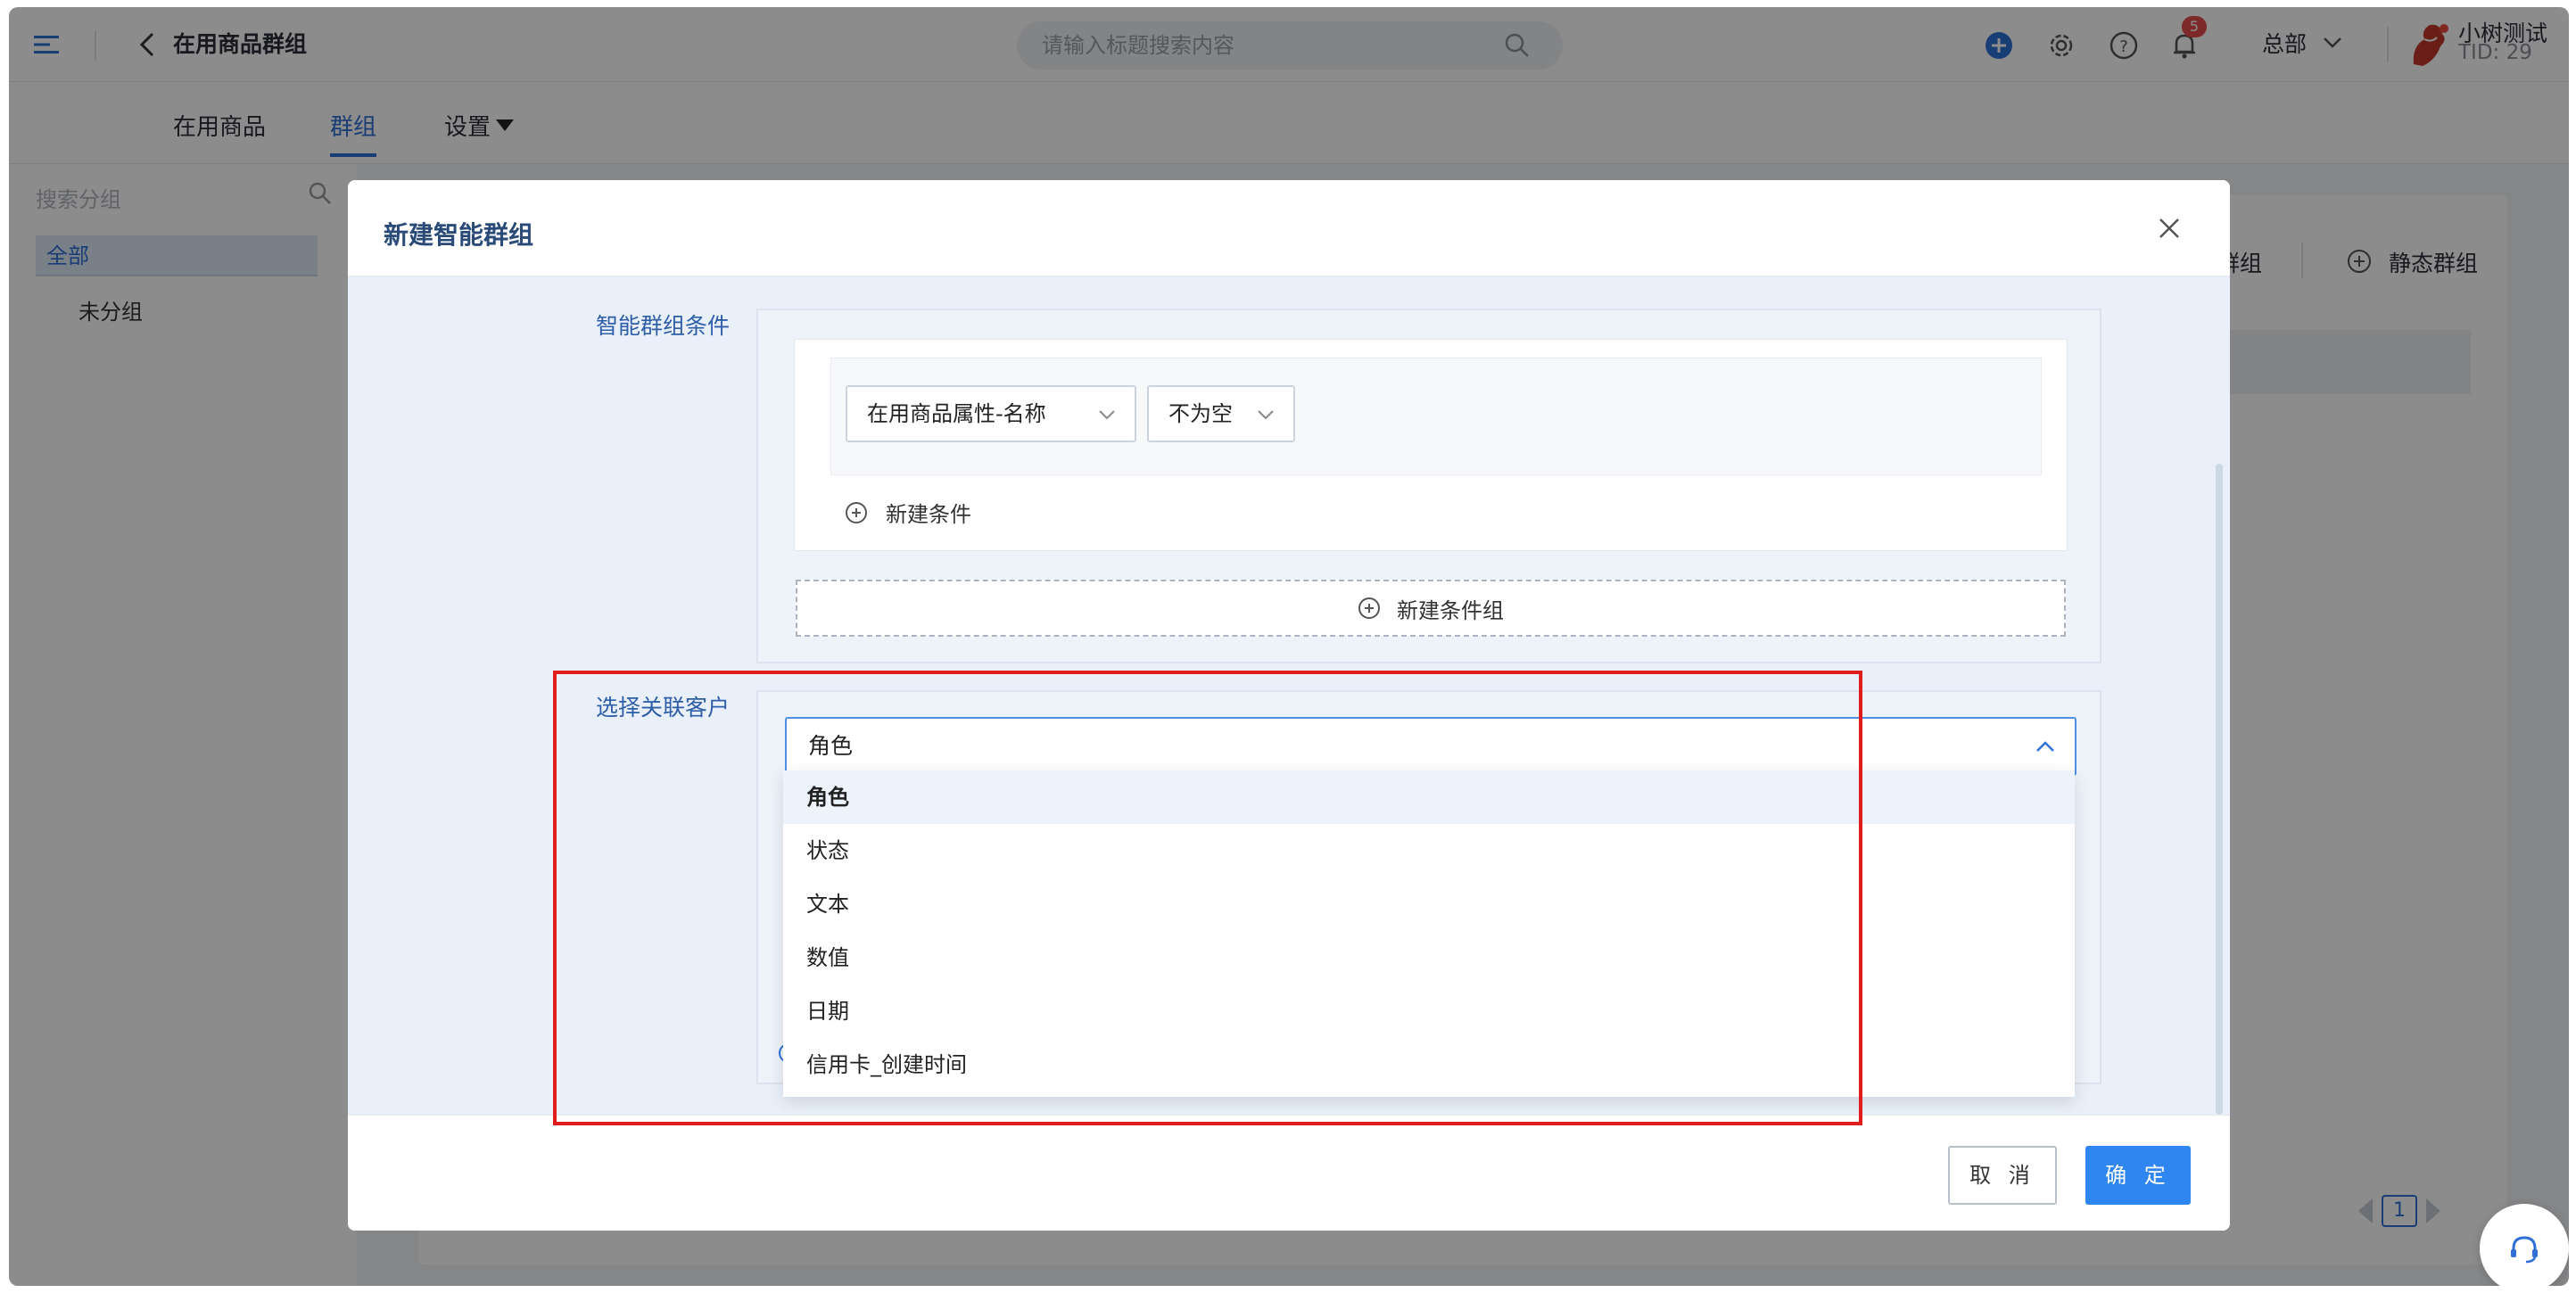  Describe the element at coordinates (1289, 1173) in the screenshot. I see `dialog-footer: 取 消 确 定` at that location.